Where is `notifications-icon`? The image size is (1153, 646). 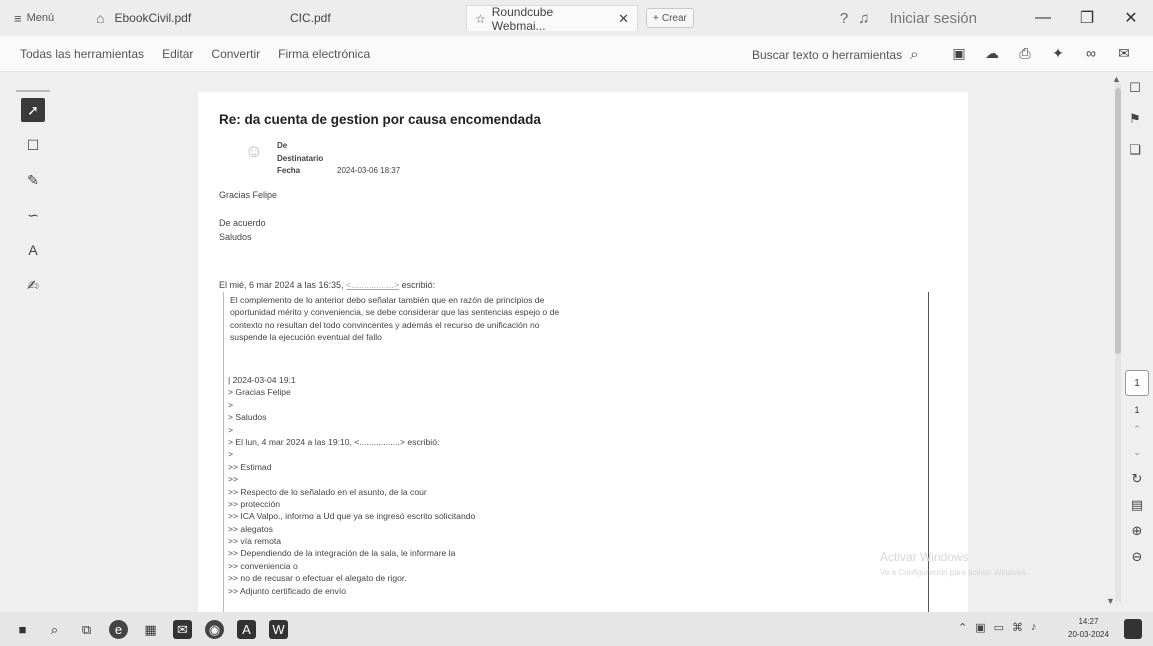 notifications-icon is located at coordinates (1133, 629).